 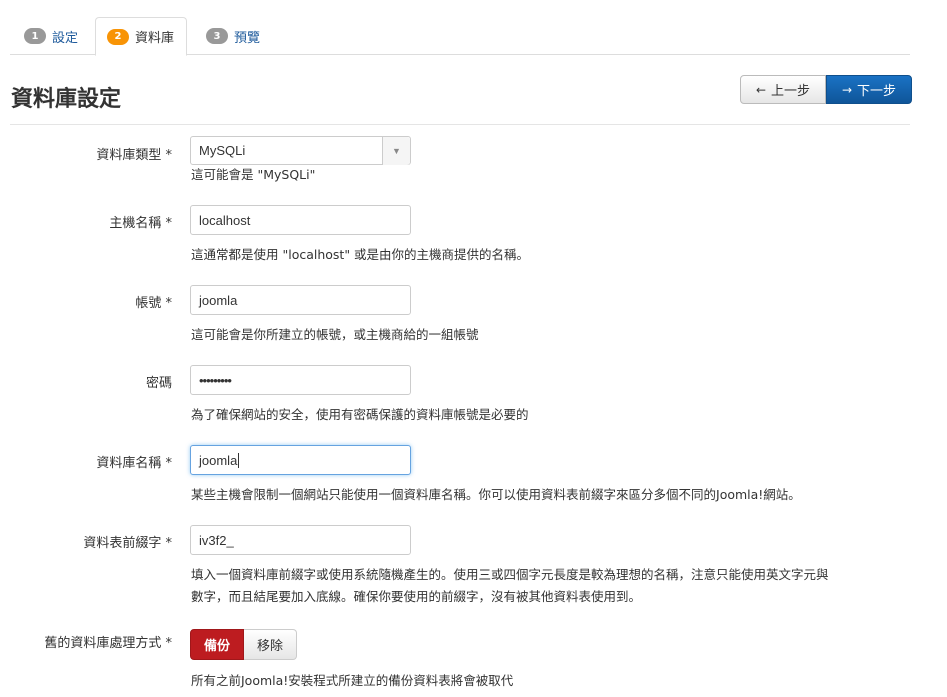 I want to click on user-label: 帳號 *, so click(x=153, y=303).